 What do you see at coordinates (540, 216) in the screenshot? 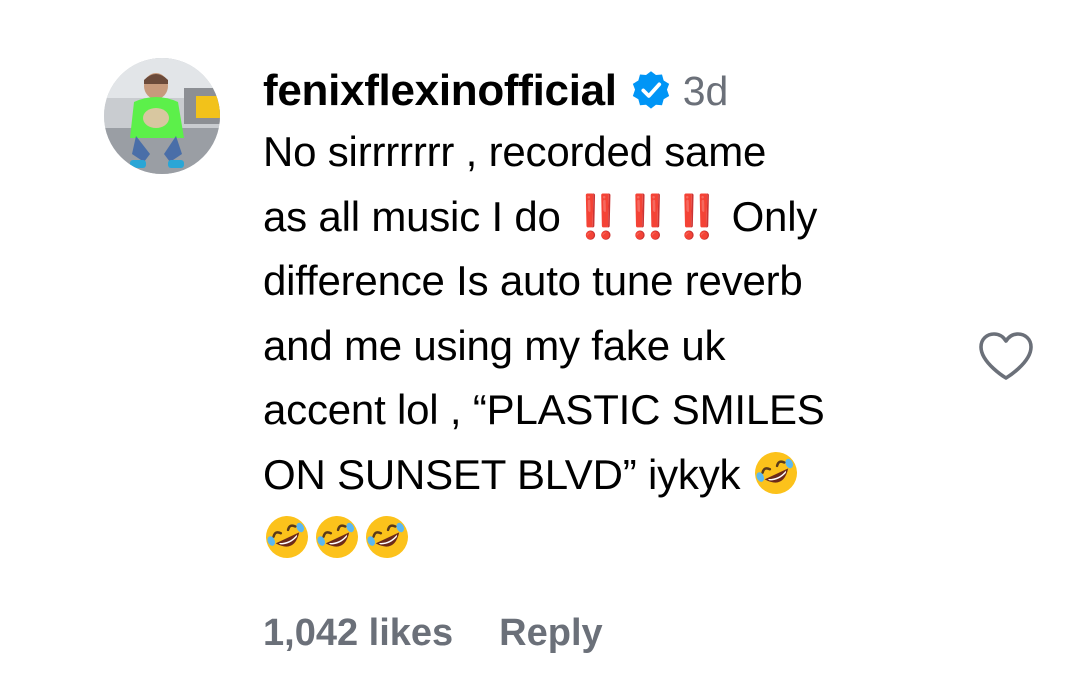
I see `comment-line: as all music I do ‼️‼️‼️ Only` at bounding box center [540, 216].